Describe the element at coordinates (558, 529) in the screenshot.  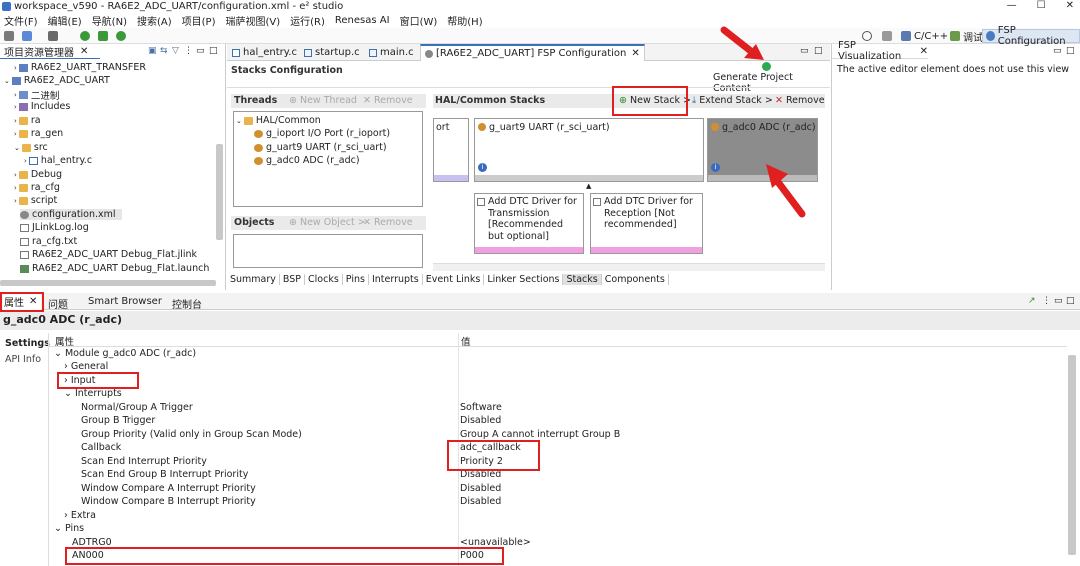
I see `prop-row-pins: ⌄ Pins` at that location.